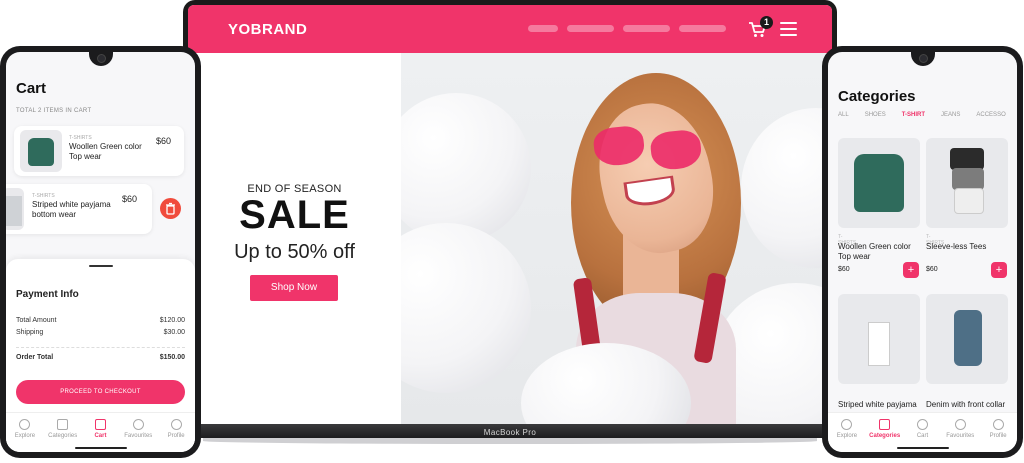 The height and width of the screenshot is (463, 1024). I want to click on trash-icon, so click(170, 208).